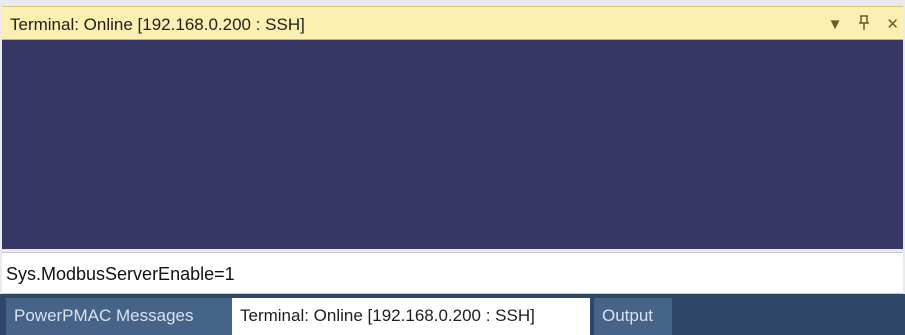  I want to click on tab-output: Output, so click(633, 316).